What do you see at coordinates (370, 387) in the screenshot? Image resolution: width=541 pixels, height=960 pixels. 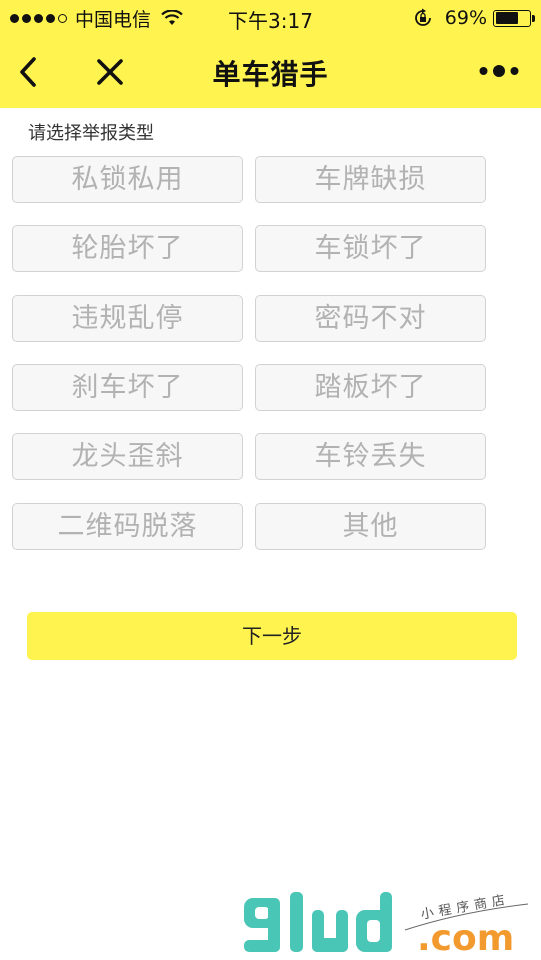 I see `report-type-button: 踏板坏了` at bounding box center [370, 387].